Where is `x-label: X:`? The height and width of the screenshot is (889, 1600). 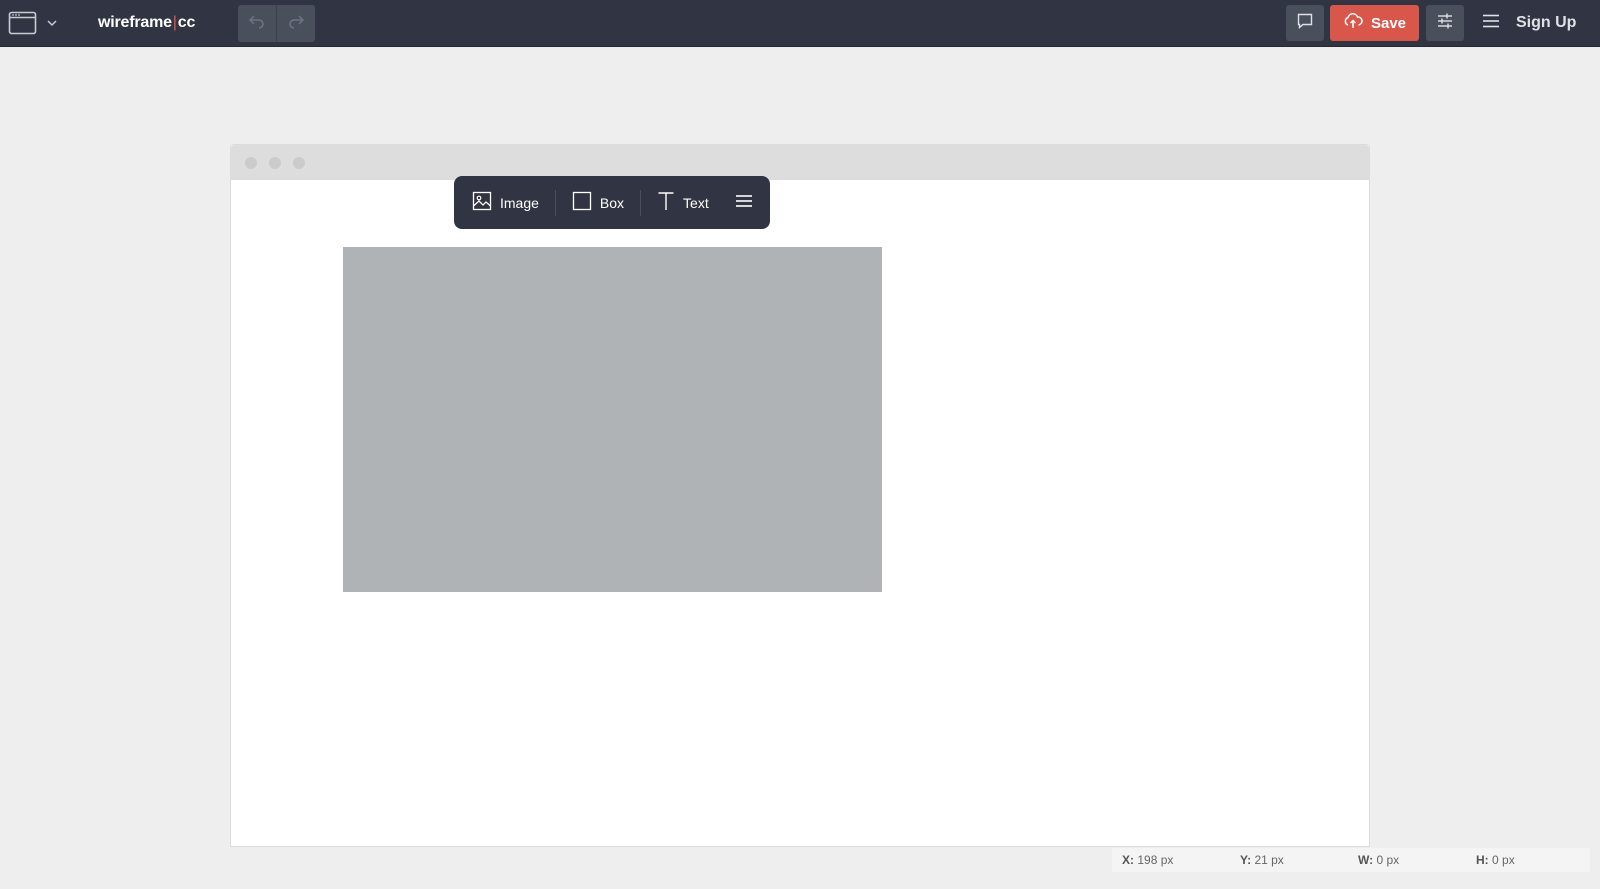 x-label: X: is located at coordinates (1128, 860).